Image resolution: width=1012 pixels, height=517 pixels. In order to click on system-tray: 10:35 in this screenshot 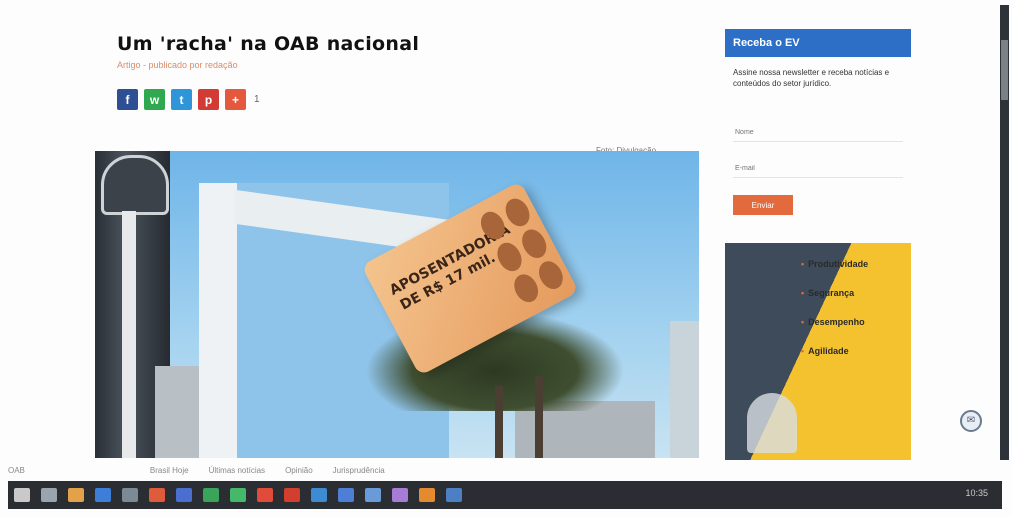, I will do `click(976, 493)`.